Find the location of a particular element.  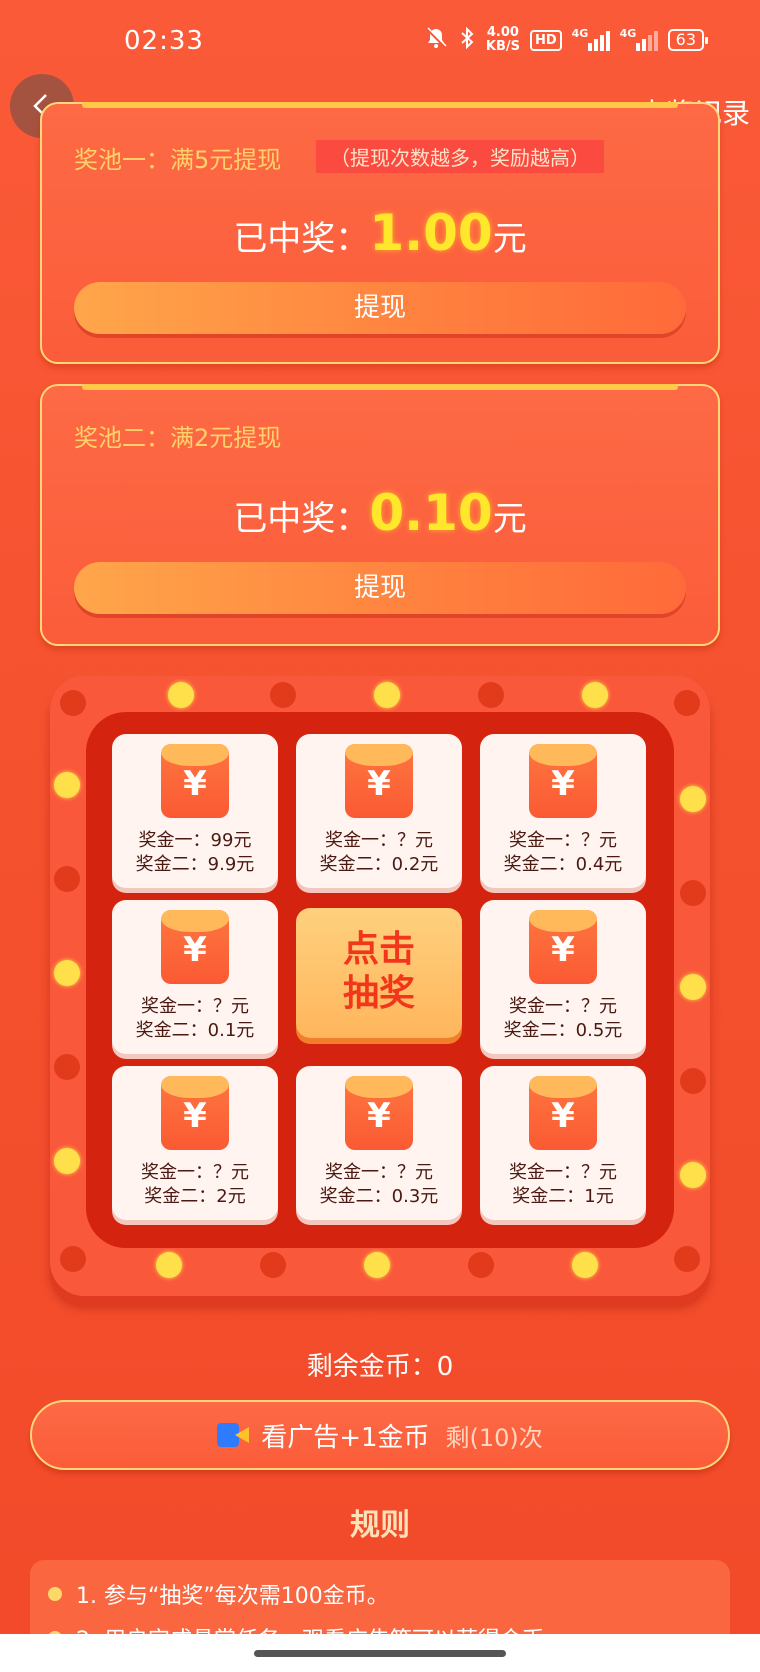

net-speed-unit: KB/S is located at coordinates (502, 46).